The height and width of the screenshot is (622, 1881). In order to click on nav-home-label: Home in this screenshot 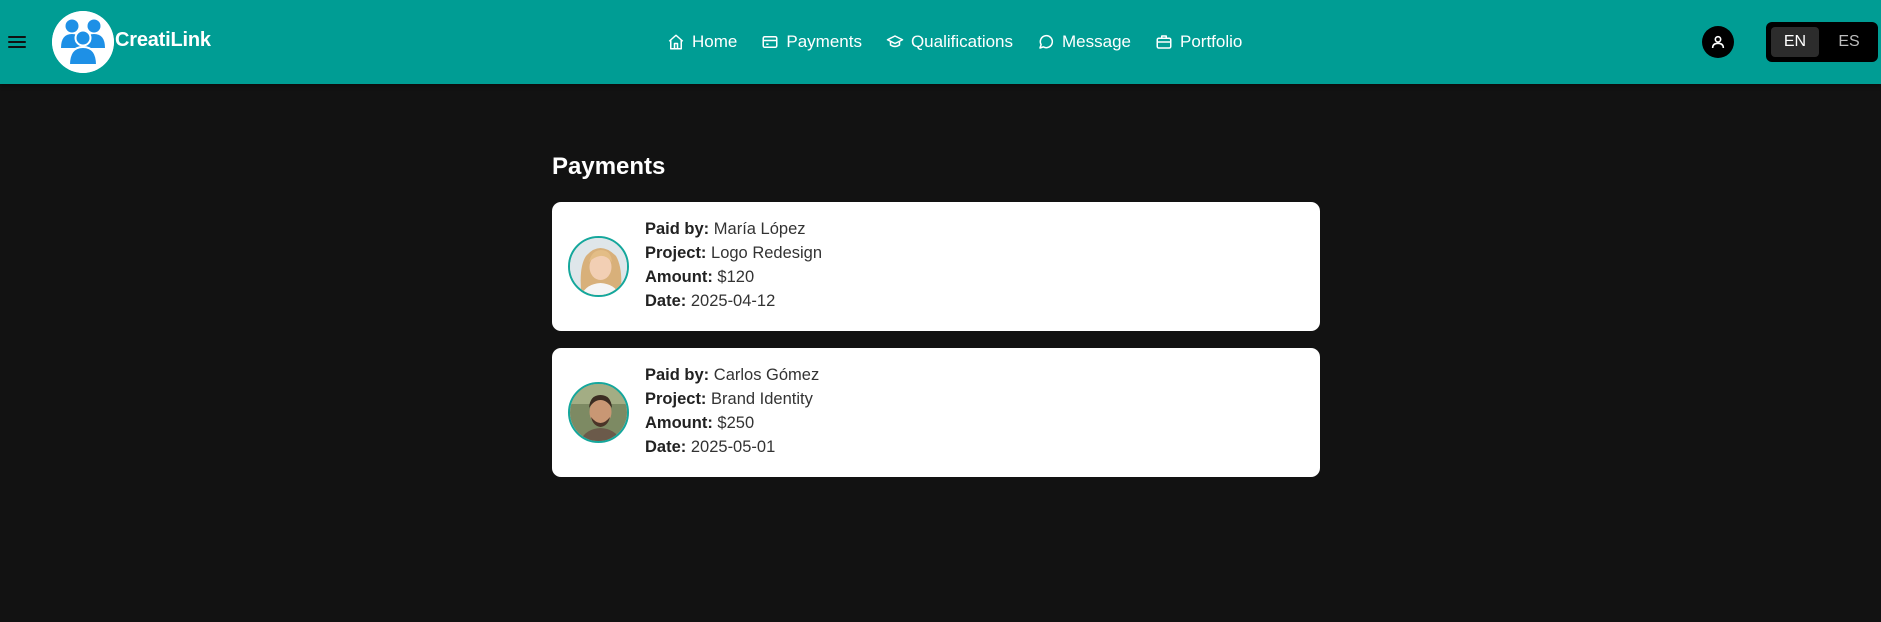, I will do `click(715, 41)`.